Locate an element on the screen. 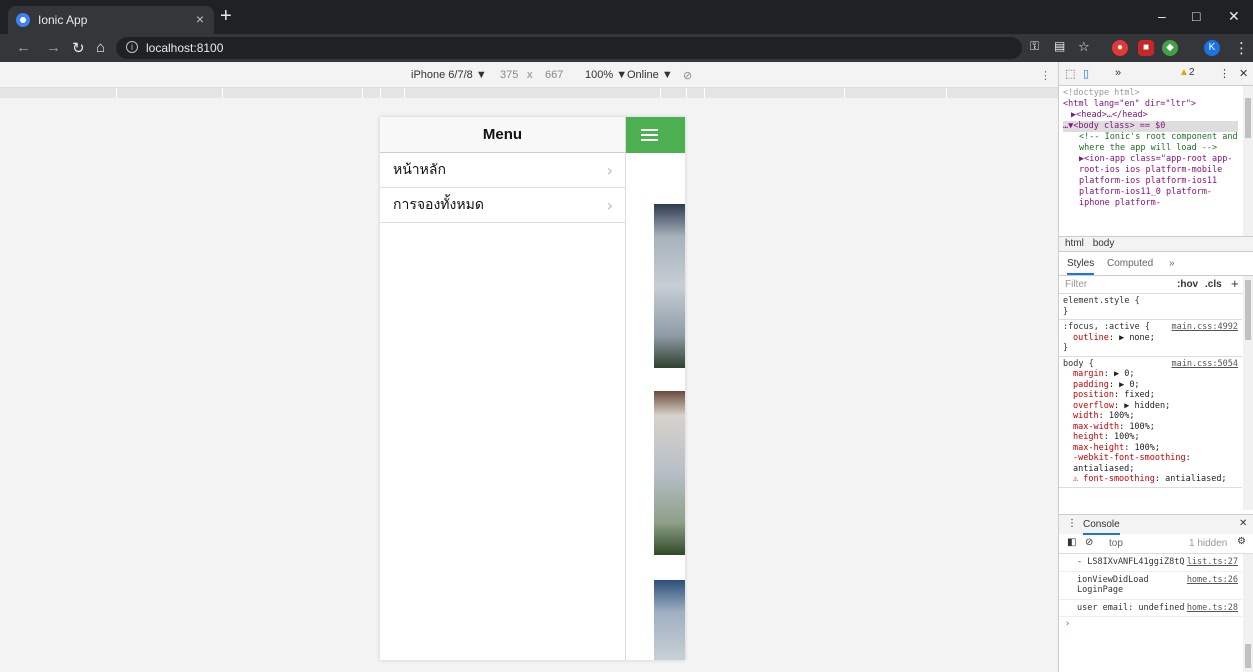 This screenshot has height=672, width=1253. tab-more: » is located at coordinates (1172, 263).